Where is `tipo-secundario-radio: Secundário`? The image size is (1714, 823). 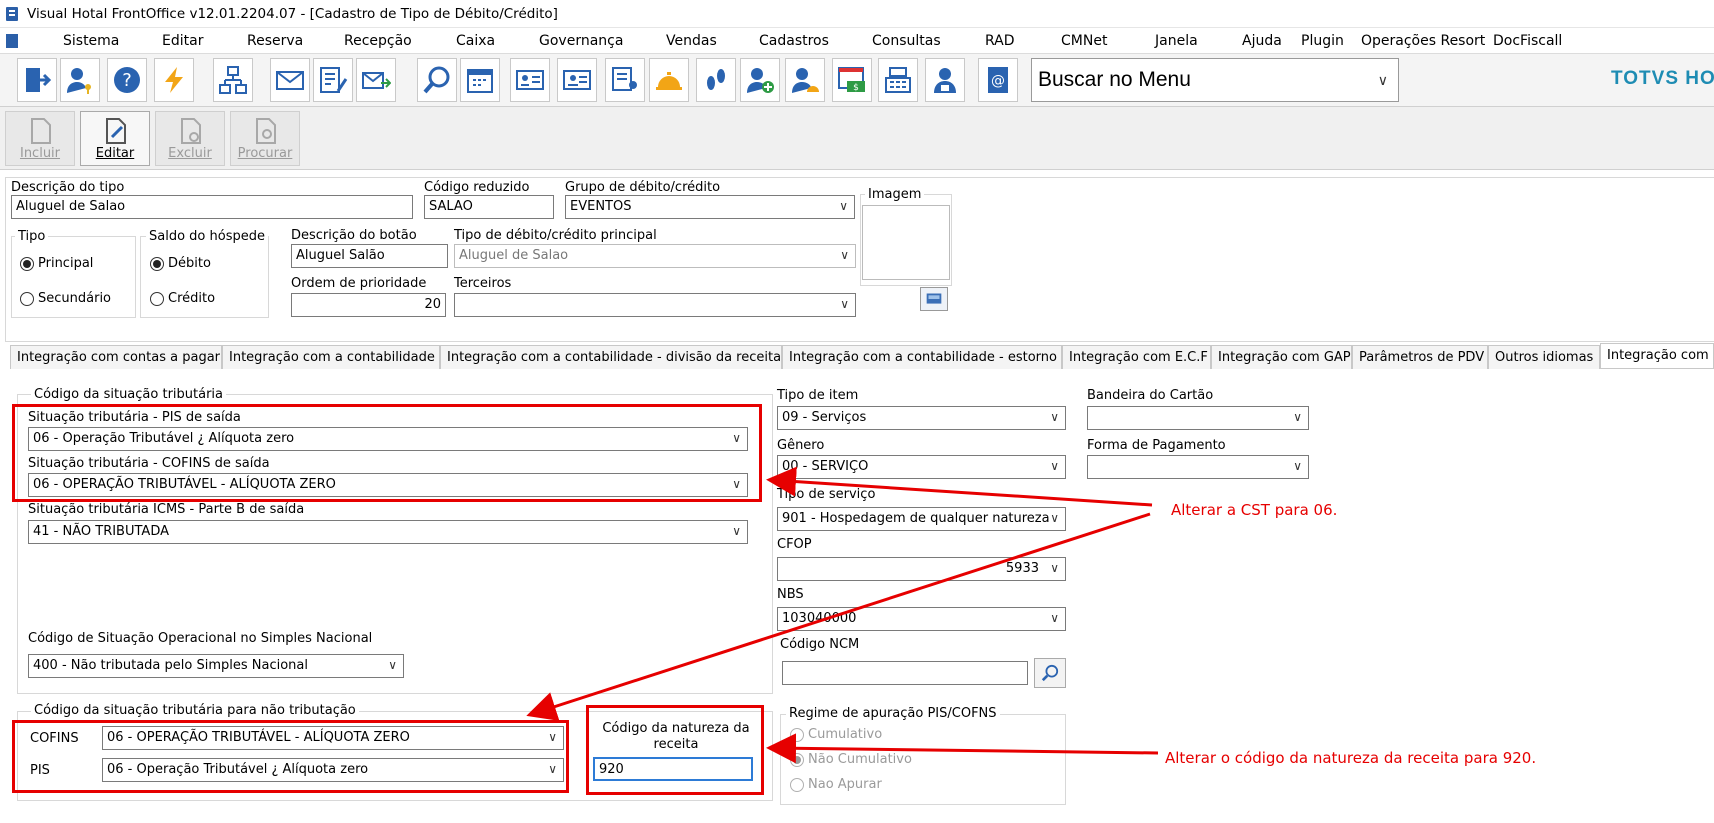
tipo-secundario-radio: Secundário is located at coordinates (65, 298).